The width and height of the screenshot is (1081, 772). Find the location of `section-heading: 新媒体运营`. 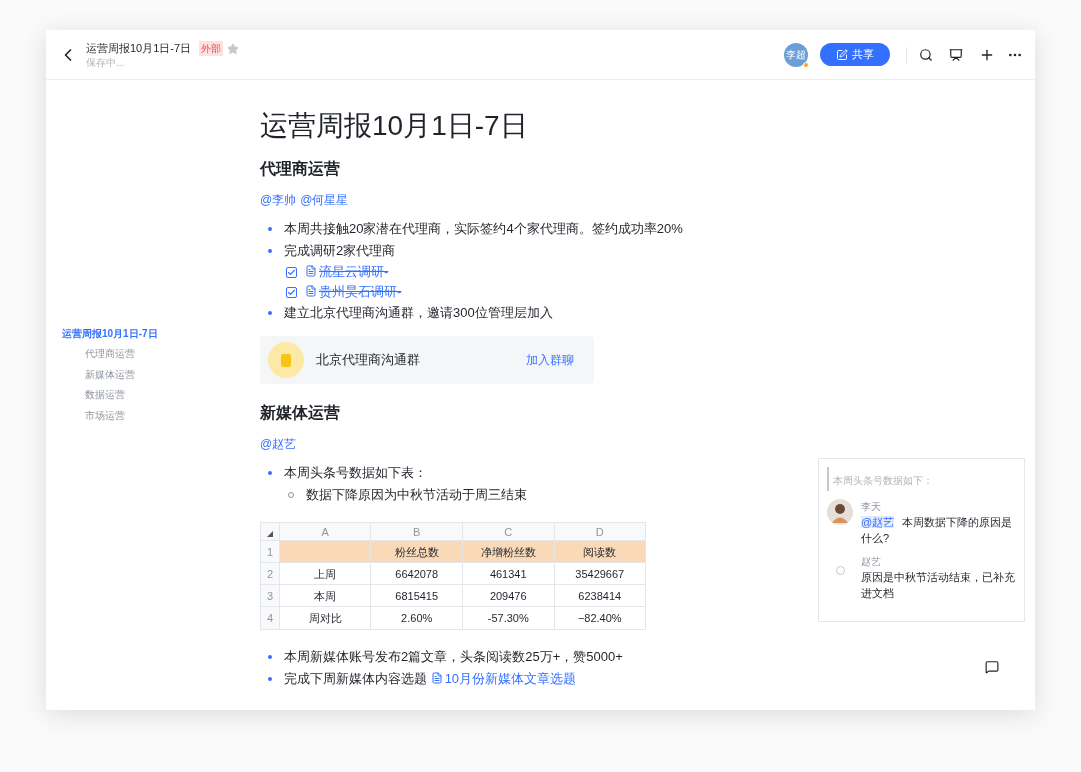

section-heading: 新媒体运营 is located at coordinates (300, 413).